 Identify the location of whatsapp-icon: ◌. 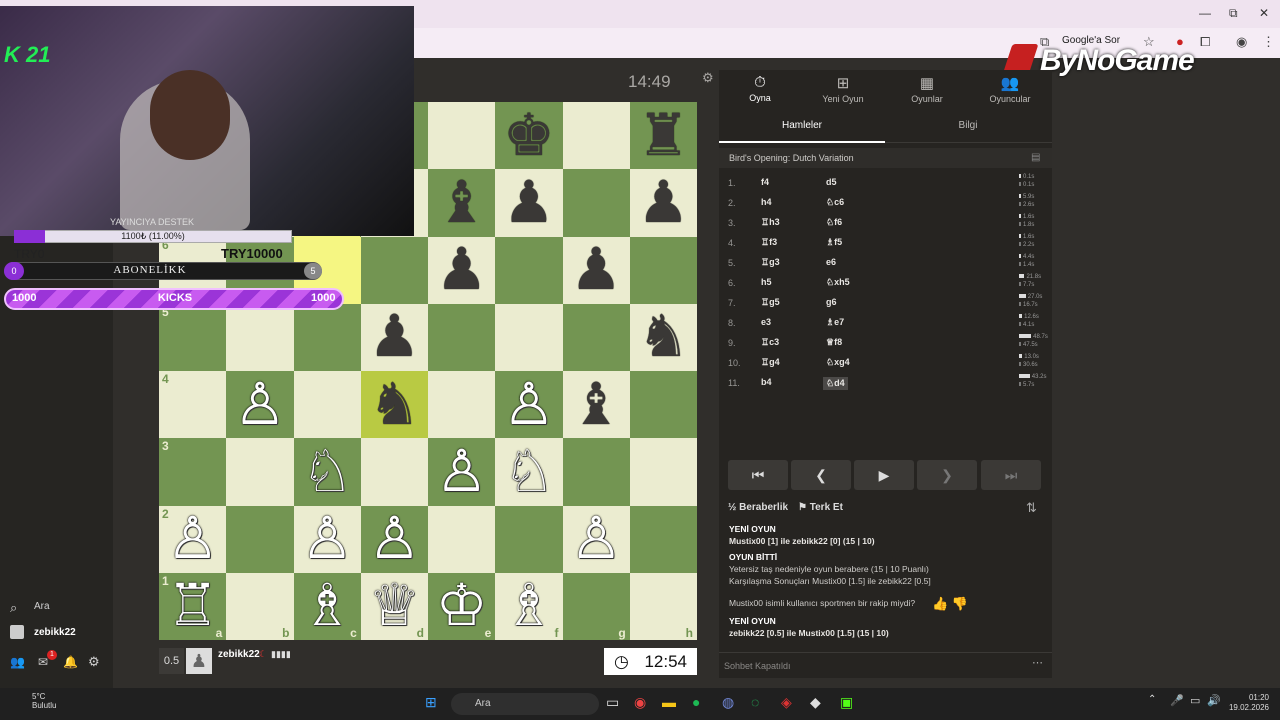
(755, 702).